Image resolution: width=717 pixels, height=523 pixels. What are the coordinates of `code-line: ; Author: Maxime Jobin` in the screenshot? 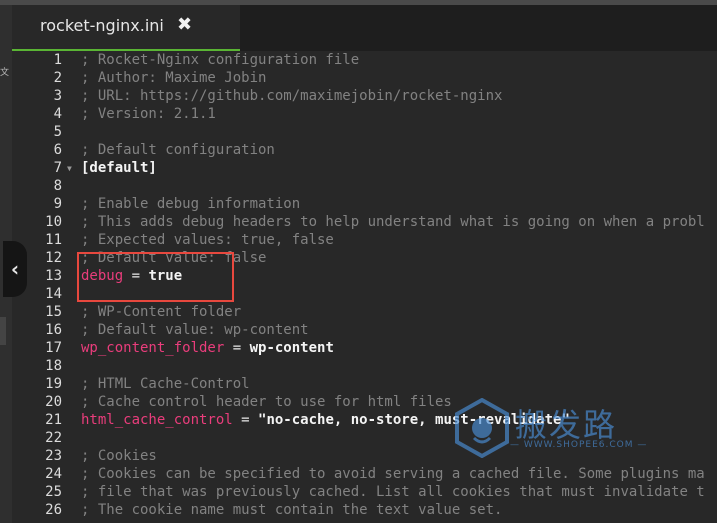 It's located at (173, 78).